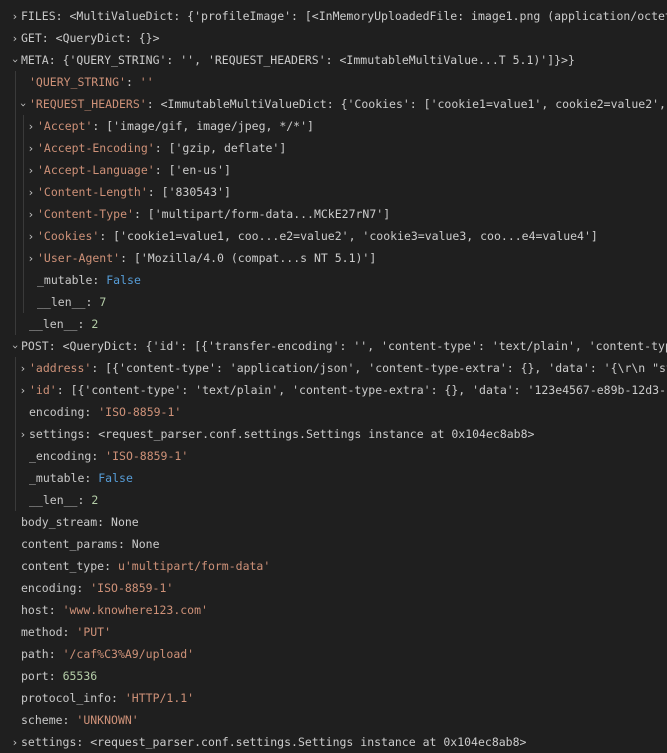 The width and height of the screenshot is (667, 753). Describe the element at coordinates (43, 390) in the screenshot. I see `variable-name: 'id'` at that location.